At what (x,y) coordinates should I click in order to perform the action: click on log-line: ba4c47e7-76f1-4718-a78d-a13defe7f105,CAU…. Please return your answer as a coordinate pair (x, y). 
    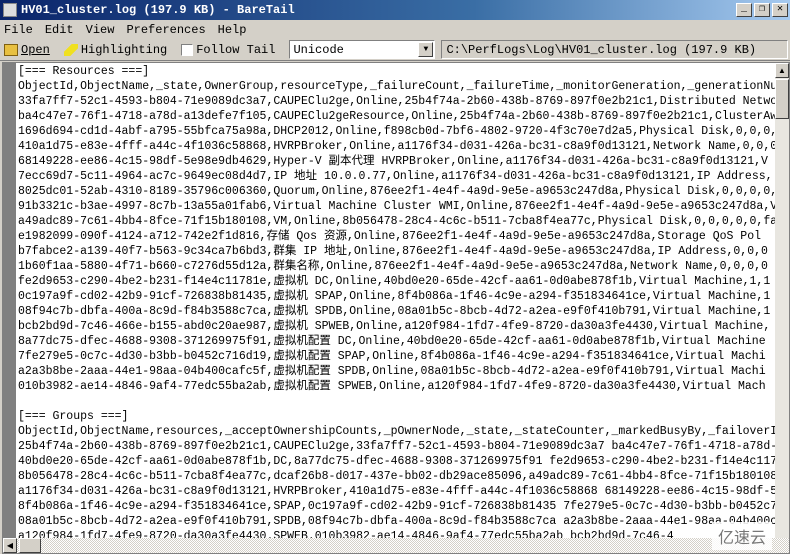
    Looking at the image, I should click on (398, 116).